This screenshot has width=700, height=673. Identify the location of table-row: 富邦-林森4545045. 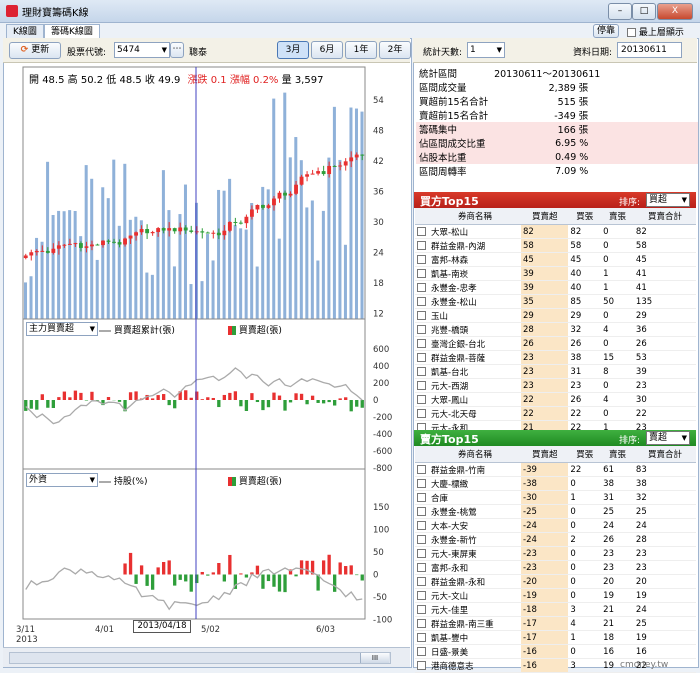
(555, 260).